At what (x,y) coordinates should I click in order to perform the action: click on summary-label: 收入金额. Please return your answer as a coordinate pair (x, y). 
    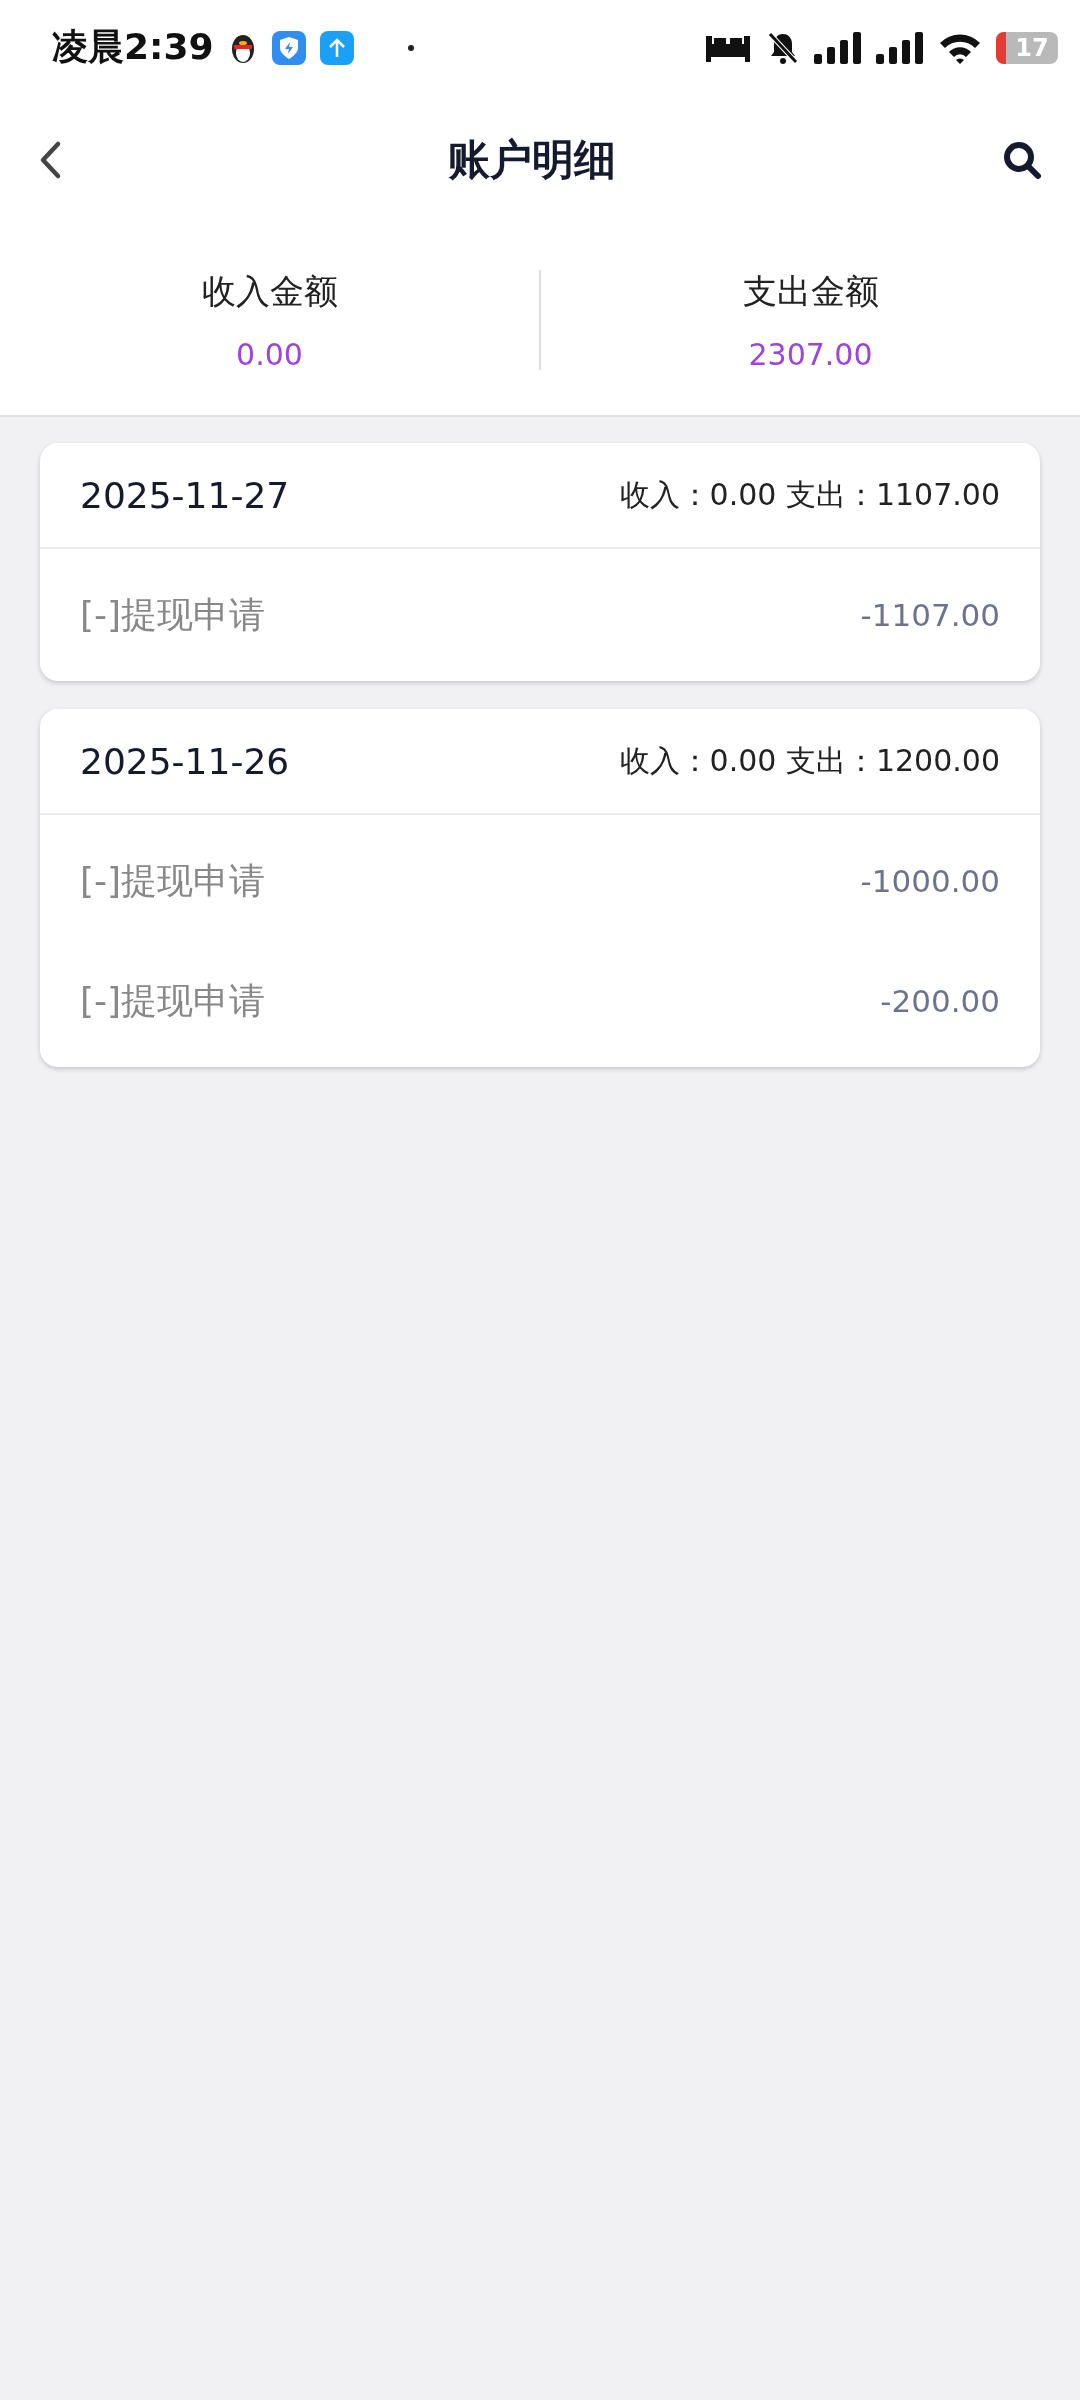
    Looking at the image, I should click on (269, 291).